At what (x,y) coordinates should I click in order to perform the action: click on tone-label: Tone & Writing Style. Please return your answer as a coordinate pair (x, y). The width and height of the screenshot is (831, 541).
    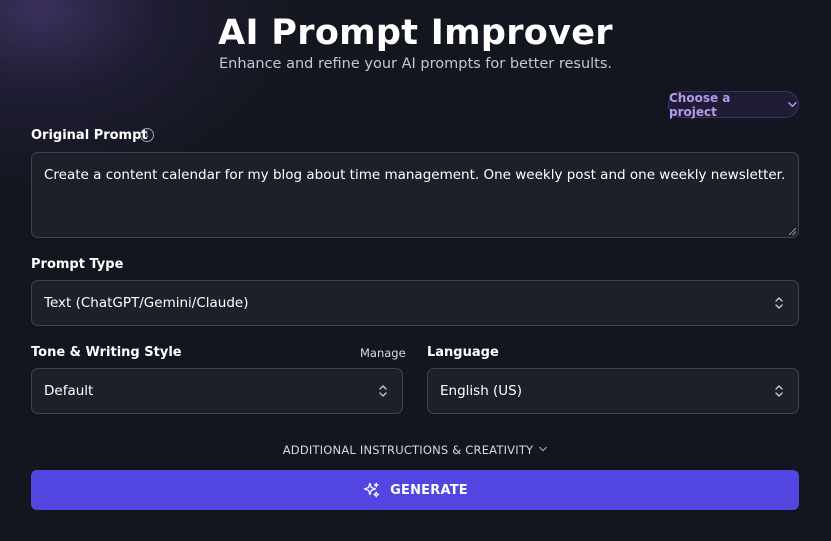
    Looking at the image, I should click on (106, 352).